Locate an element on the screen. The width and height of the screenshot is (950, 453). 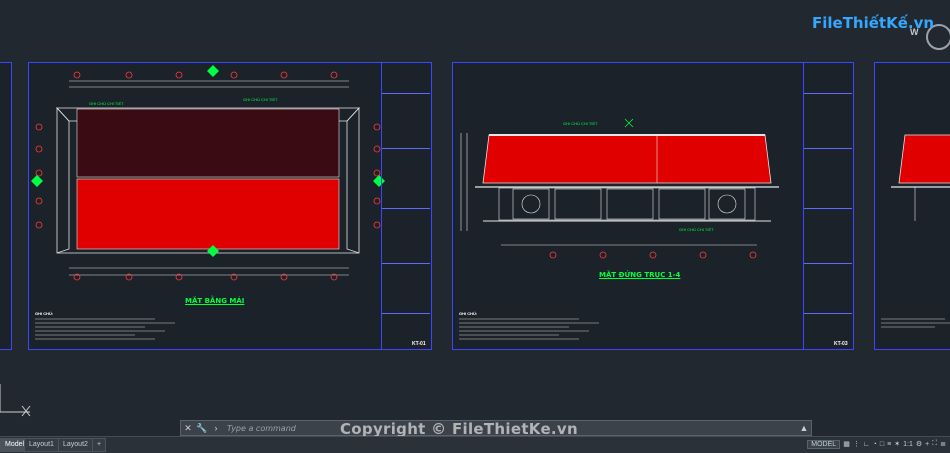
lineweight-icon: ≡ is located at coordinates (889, 444).